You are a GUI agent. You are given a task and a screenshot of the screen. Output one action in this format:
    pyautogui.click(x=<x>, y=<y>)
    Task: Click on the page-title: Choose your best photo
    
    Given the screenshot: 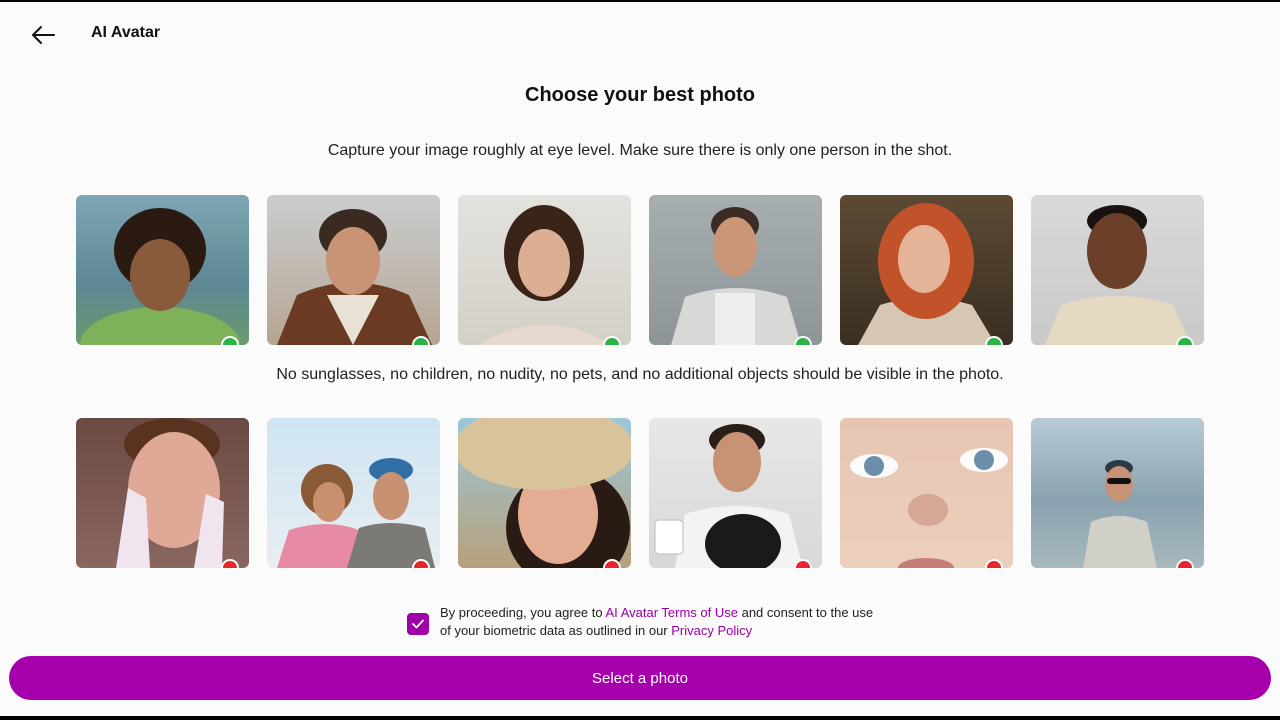 What is the action you would take?
    pyautogui.click(x=640, y=95)
    